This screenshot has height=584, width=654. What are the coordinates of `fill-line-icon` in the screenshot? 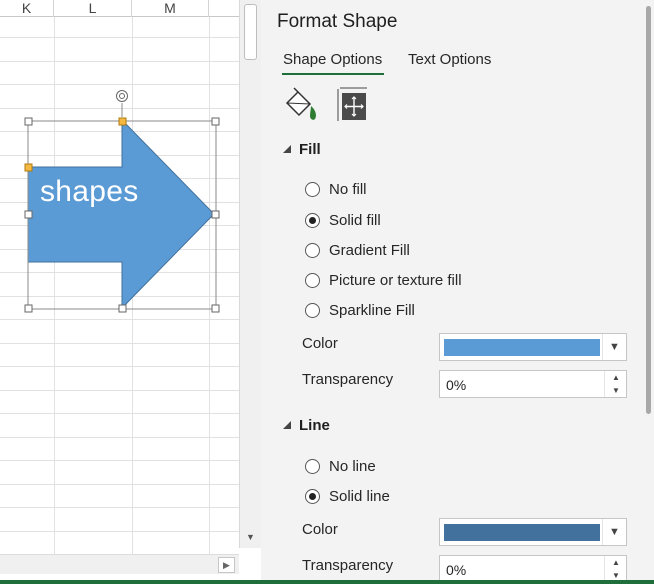 It's located at (302, 104).